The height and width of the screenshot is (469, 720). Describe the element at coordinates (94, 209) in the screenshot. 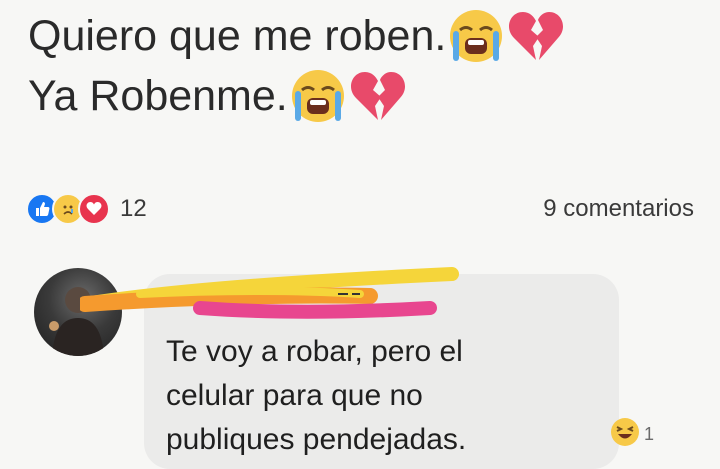

I see `love-icon` at that location.